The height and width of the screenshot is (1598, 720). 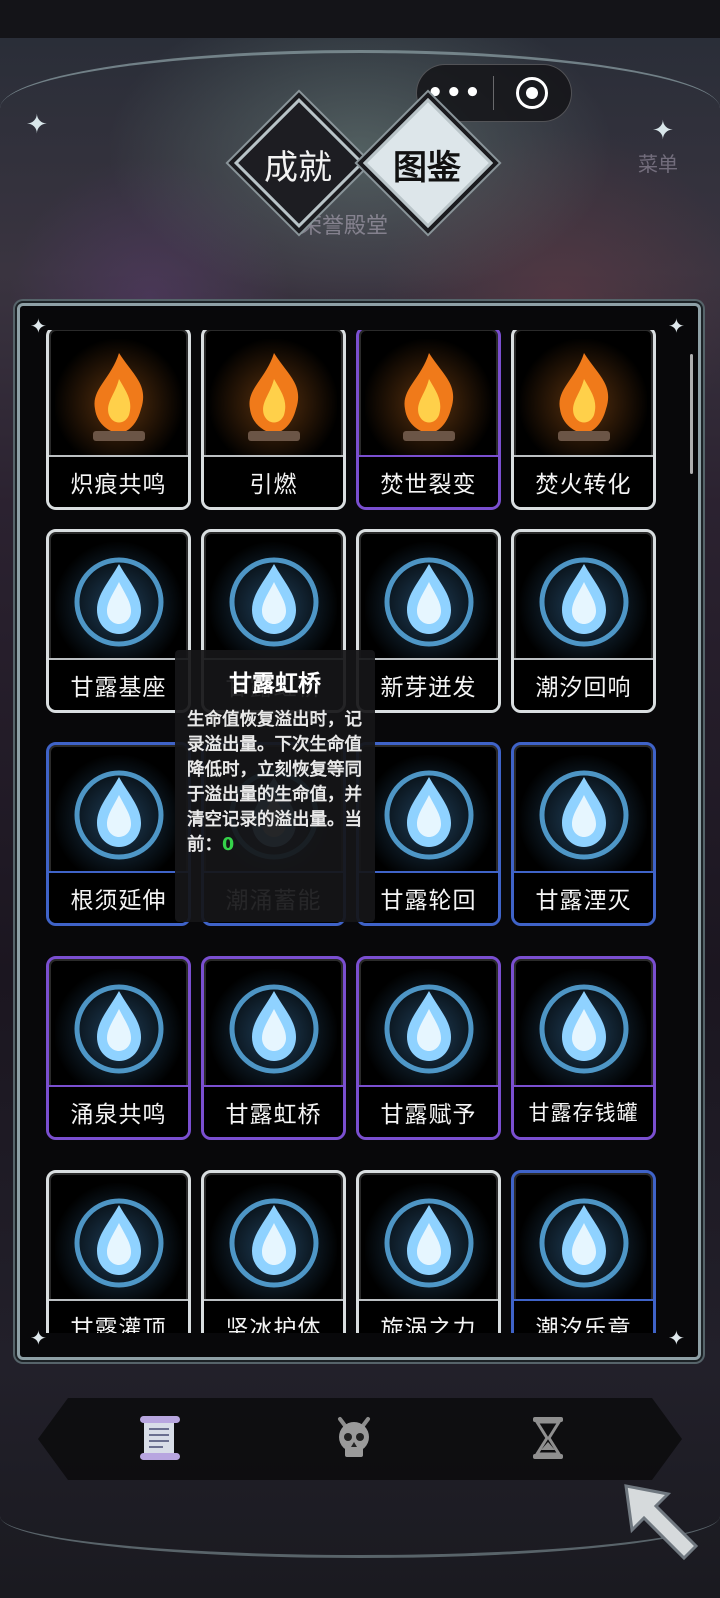 What do you see at coordinates (118, 397) in the screenshot?
I see `flame-altar-icon` at bounding box center [118, 397].